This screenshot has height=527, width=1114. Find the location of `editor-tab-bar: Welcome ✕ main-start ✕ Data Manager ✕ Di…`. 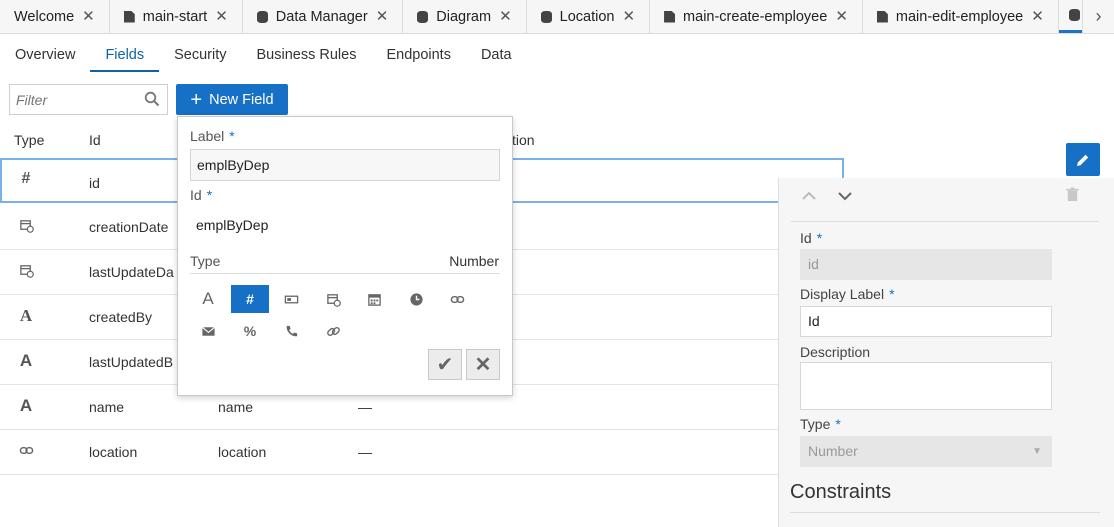

editor-tab-bar: Welcome ✕ main-start ✕ Data Manager ✕ Di… is located at coordinates (557, 17).